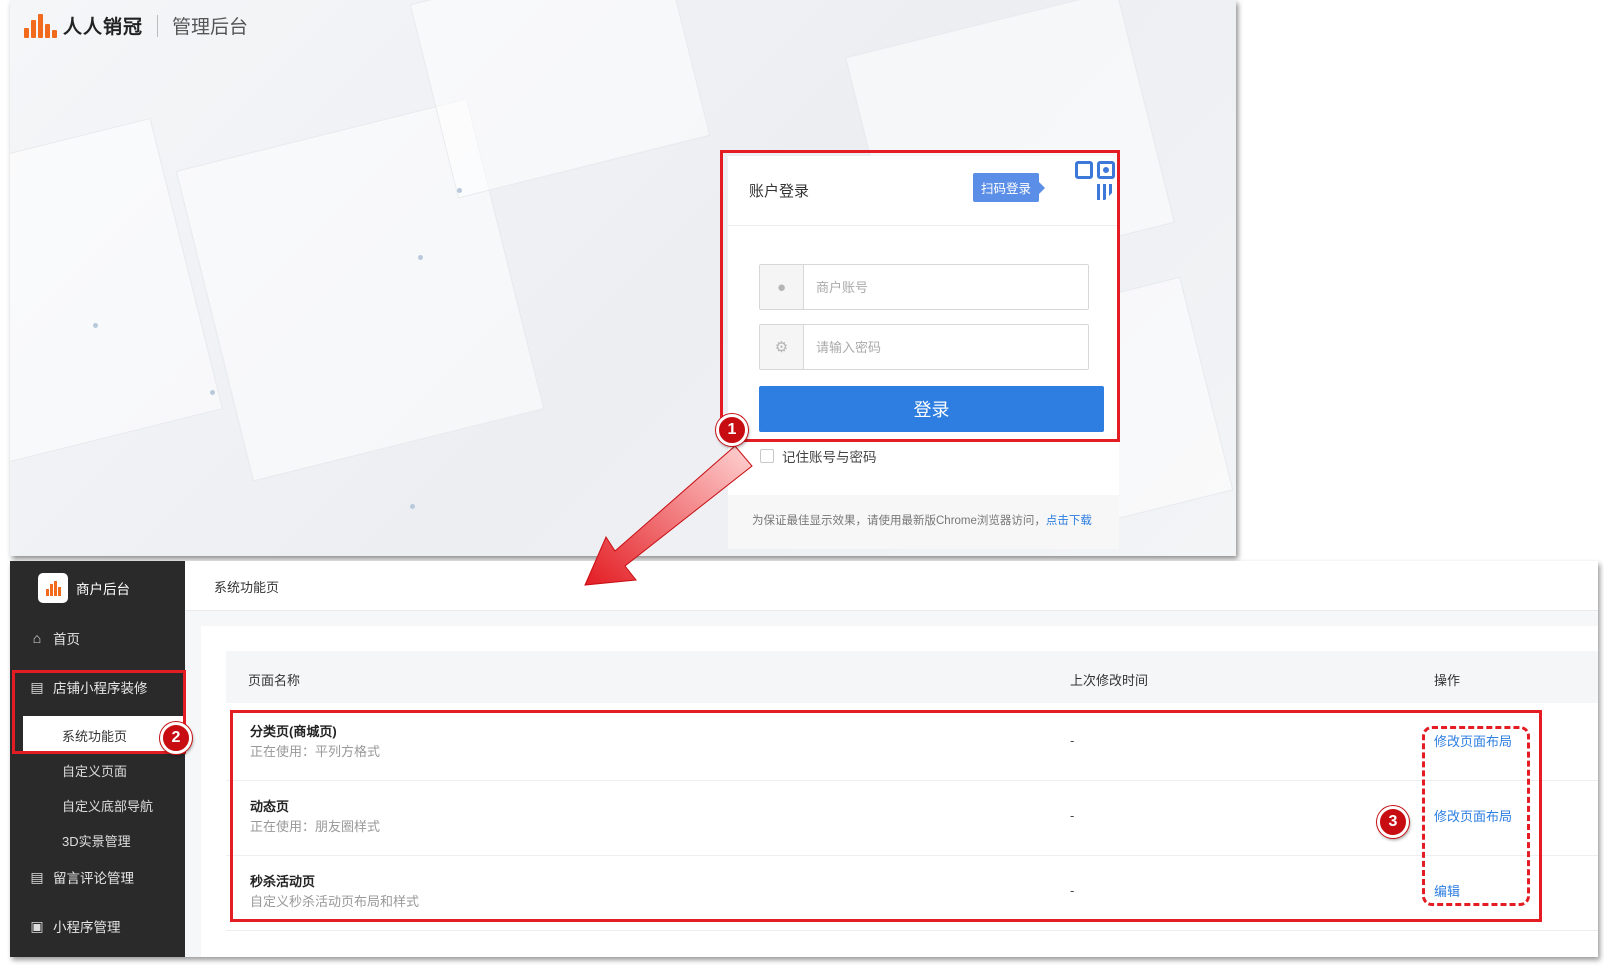 The image size is (1604, 968). Describe the element at coordinates (247, 587) in the screenshot. I see `page-title: 系统功能页` at that location.